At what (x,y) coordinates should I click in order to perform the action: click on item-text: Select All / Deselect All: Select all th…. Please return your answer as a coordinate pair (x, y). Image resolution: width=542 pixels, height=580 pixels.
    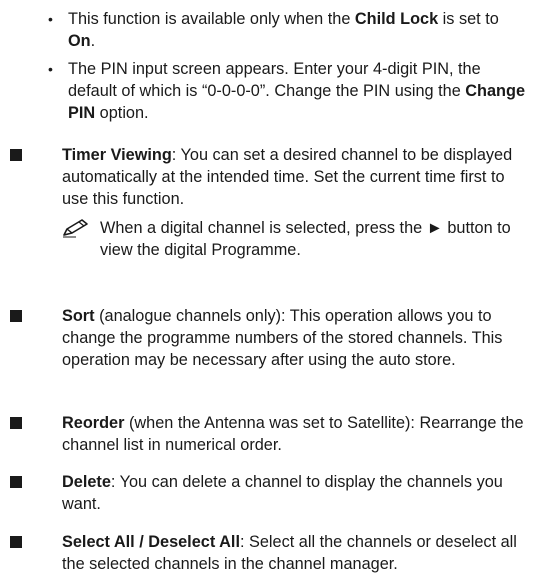
    Looking at the image, I should click on (296, 553).